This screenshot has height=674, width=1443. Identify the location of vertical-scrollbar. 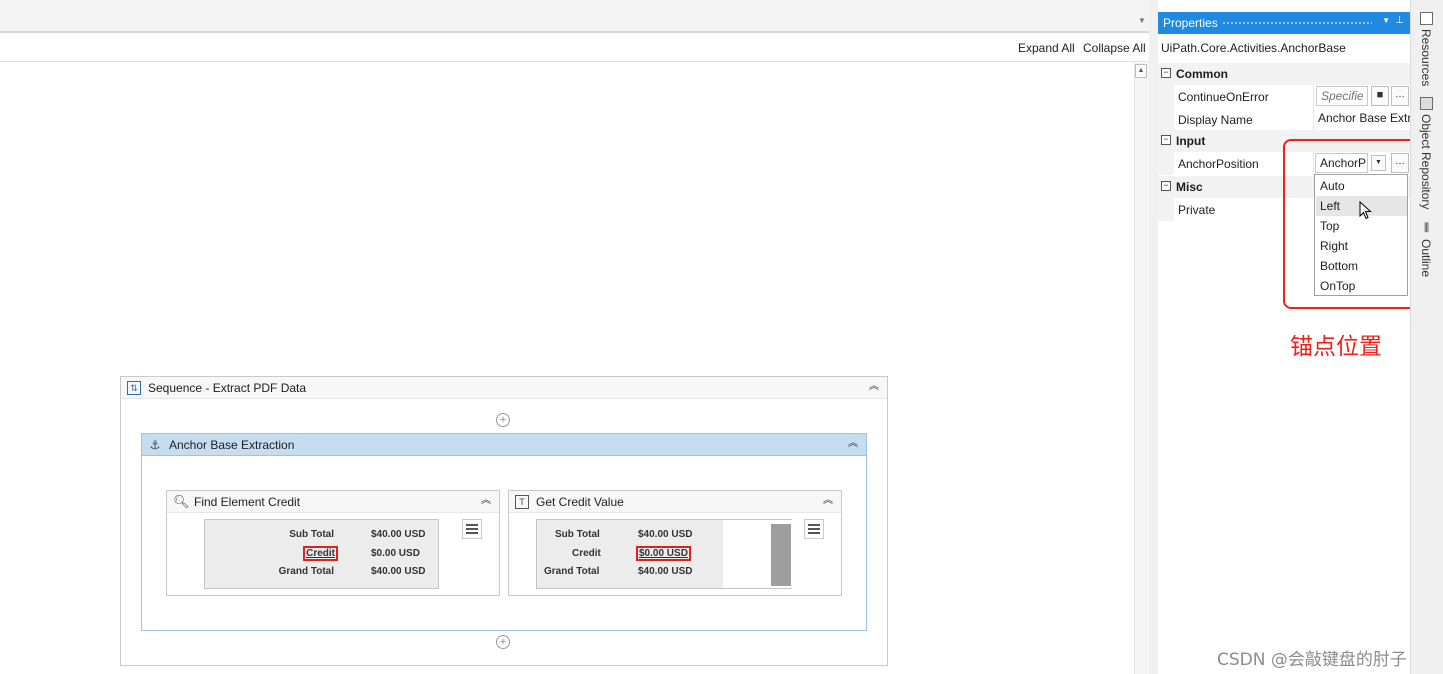
(1141, 368).